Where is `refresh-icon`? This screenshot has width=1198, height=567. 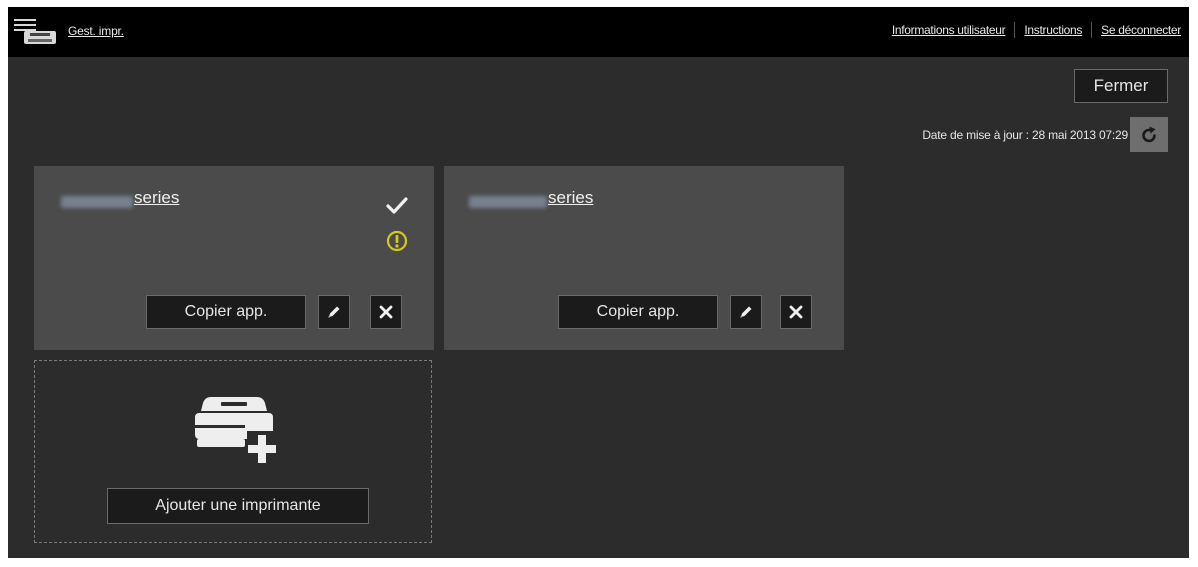
refresh-icon is located at coordinates (1149, 134).